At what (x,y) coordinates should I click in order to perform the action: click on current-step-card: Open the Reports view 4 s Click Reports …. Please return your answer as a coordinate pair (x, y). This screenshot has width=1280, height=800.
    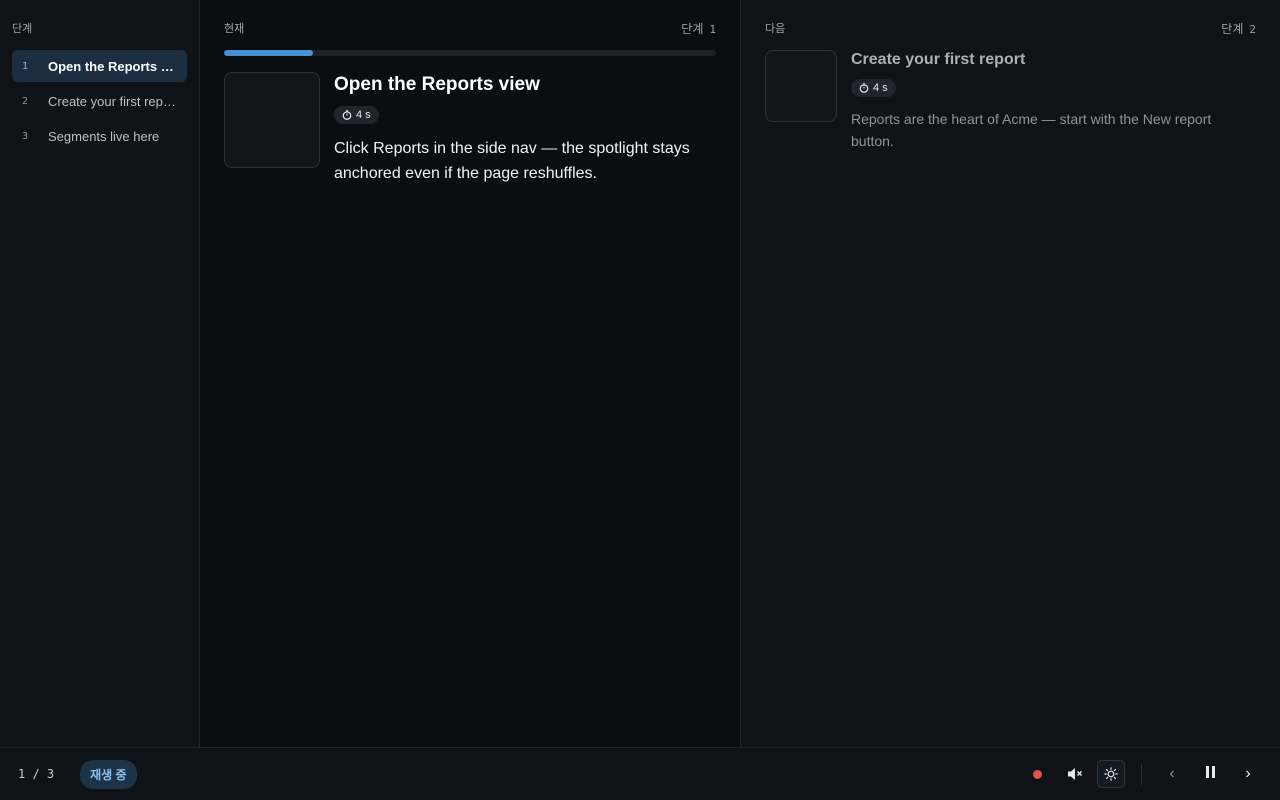
    Looking at the image, I should click on (470, 129).